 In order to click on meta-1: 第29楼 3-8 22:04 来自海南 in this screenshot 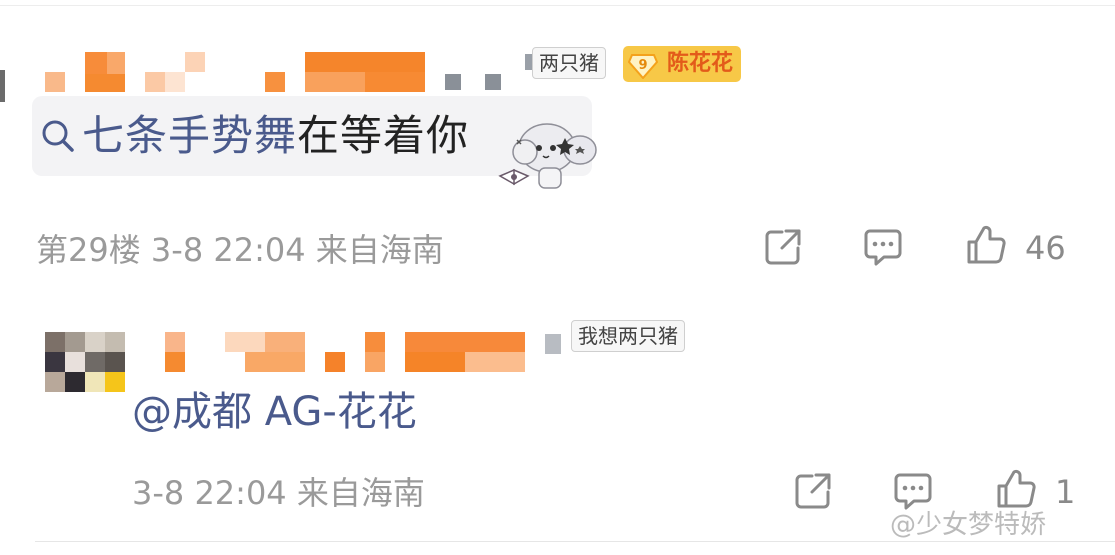, I will do `click(240, 250)`.